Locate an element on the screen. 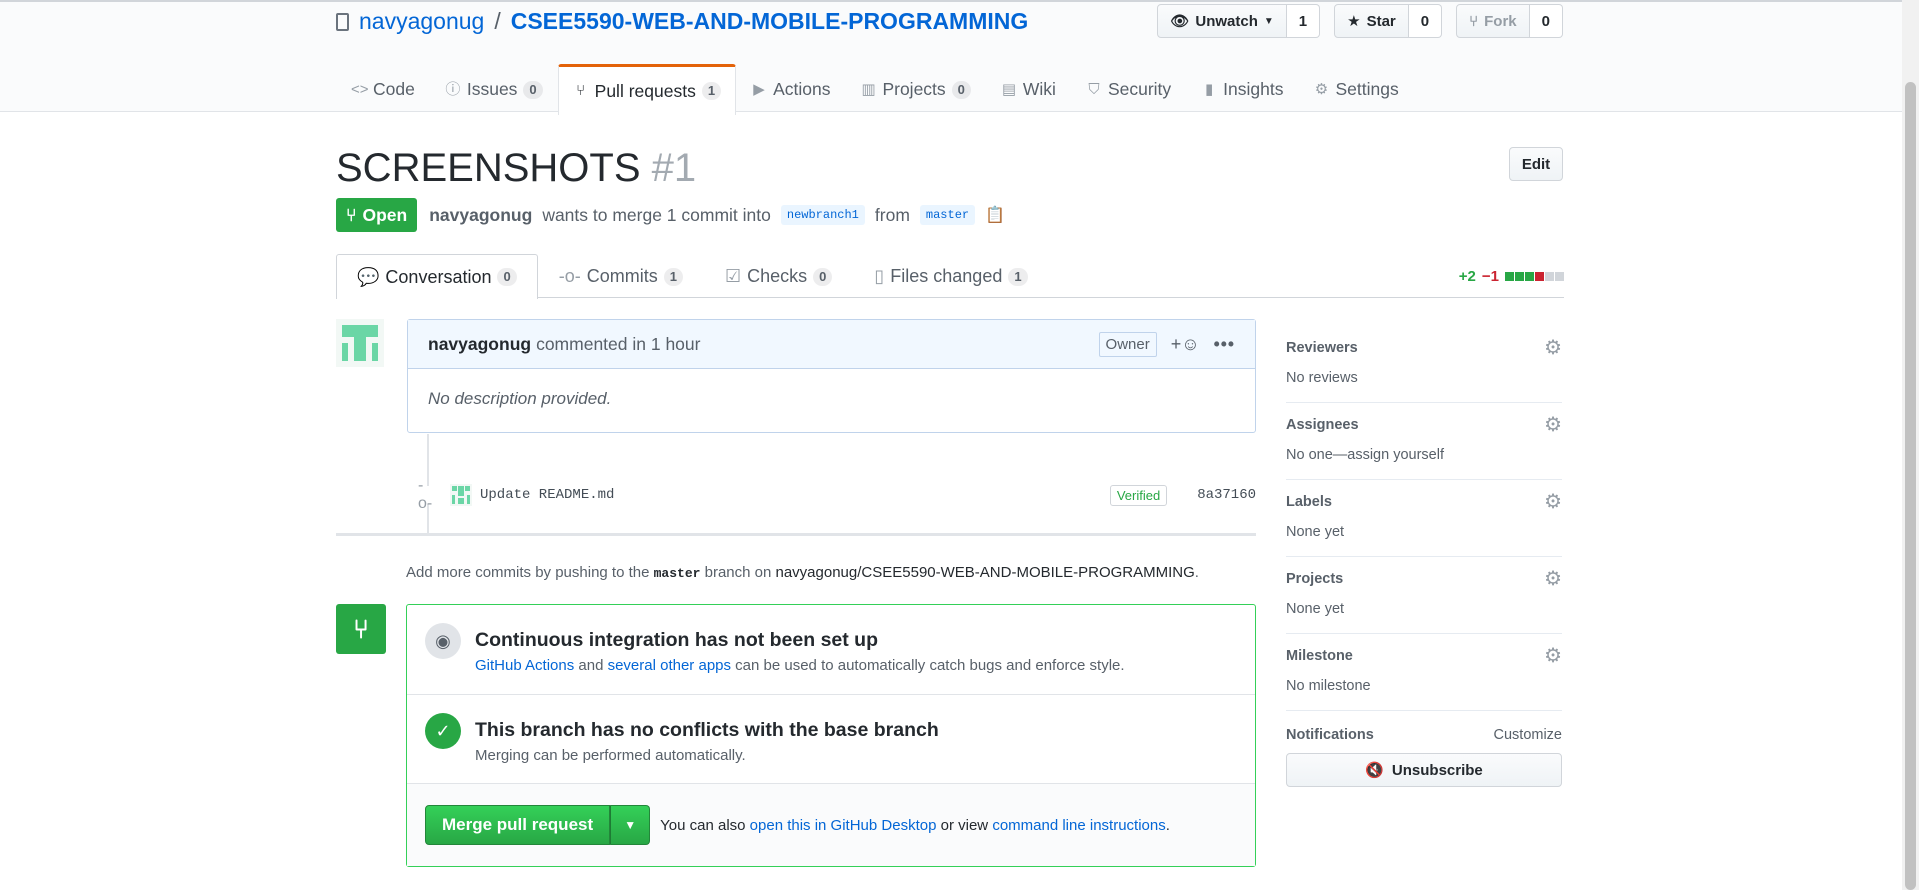 Image resolution: width=1919 pixels, height=890 pixels. tab-insights-label: Insights is located at coordinates (1253, 89).